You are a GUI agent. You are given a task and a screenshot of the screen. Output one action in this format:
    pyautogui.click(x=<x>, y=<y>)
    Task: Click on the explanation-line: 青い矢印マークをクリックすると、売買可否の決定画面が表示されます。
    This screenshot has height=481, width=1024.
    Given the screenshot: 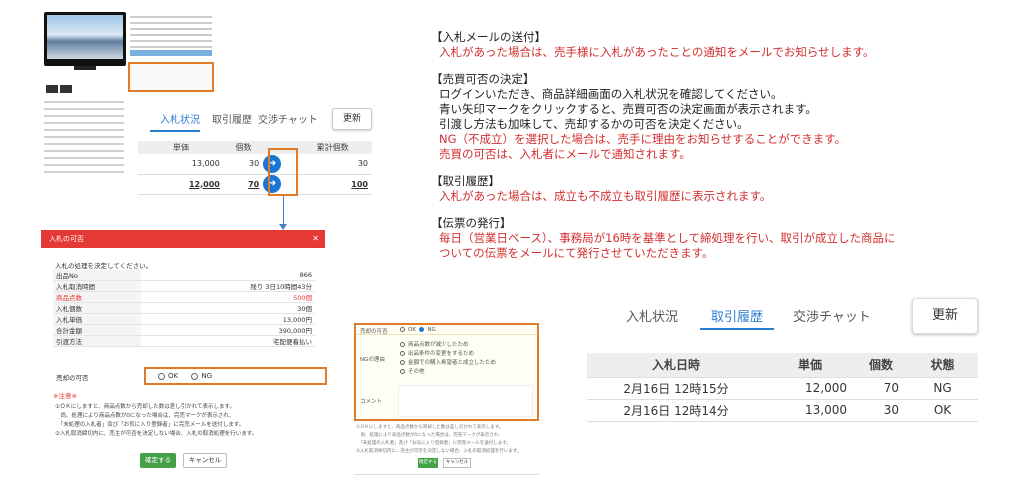 What is the action you would take?
    pyautogui.click(x=628, y=109)
    